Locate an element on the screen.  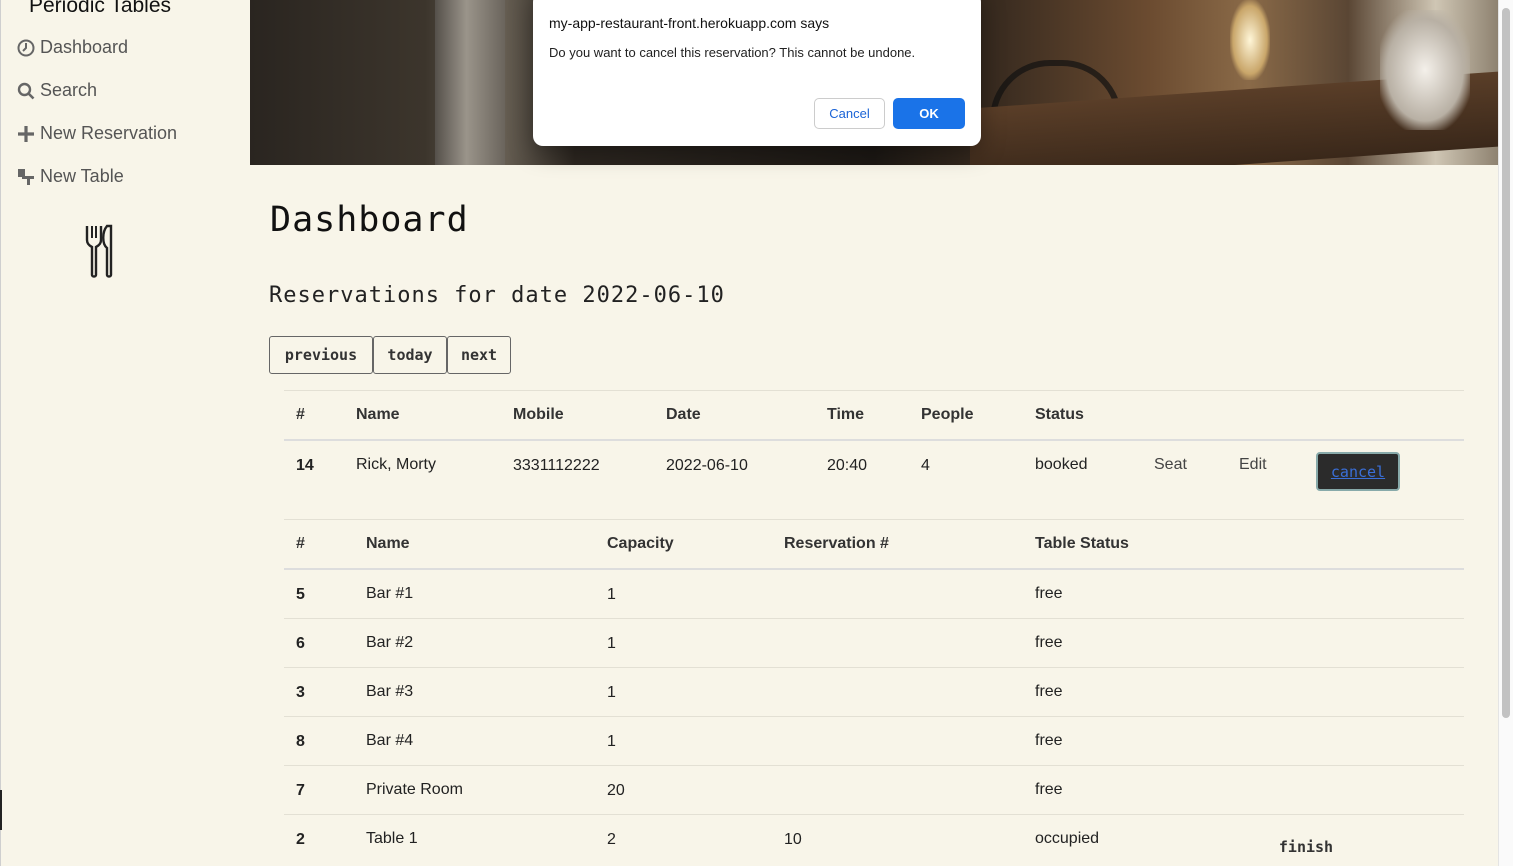
tbl-name: Table 1 is located at coordinates (392, 838).